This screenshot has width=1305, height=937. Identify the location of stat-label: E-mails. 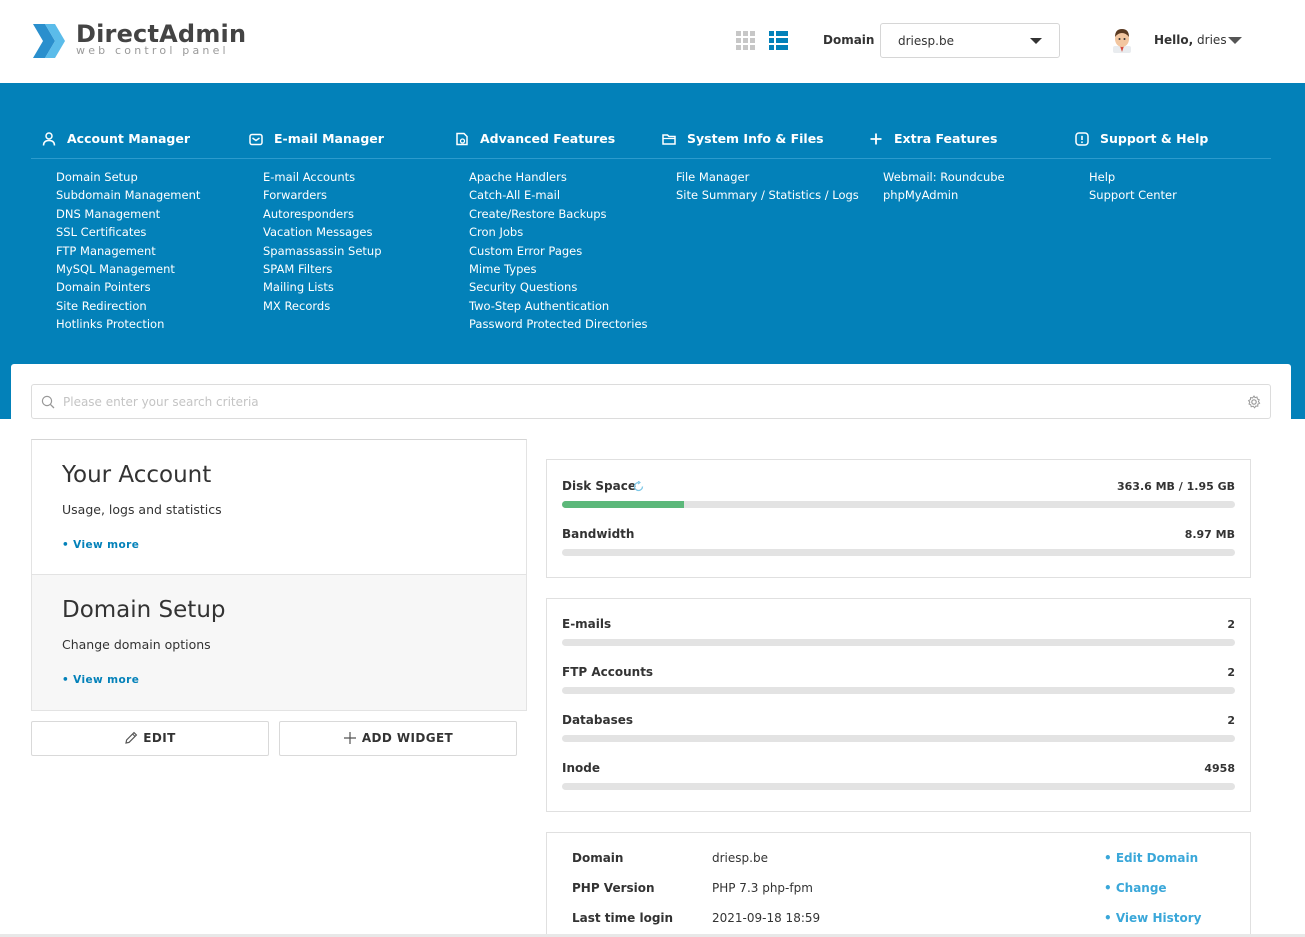
(587, 624).